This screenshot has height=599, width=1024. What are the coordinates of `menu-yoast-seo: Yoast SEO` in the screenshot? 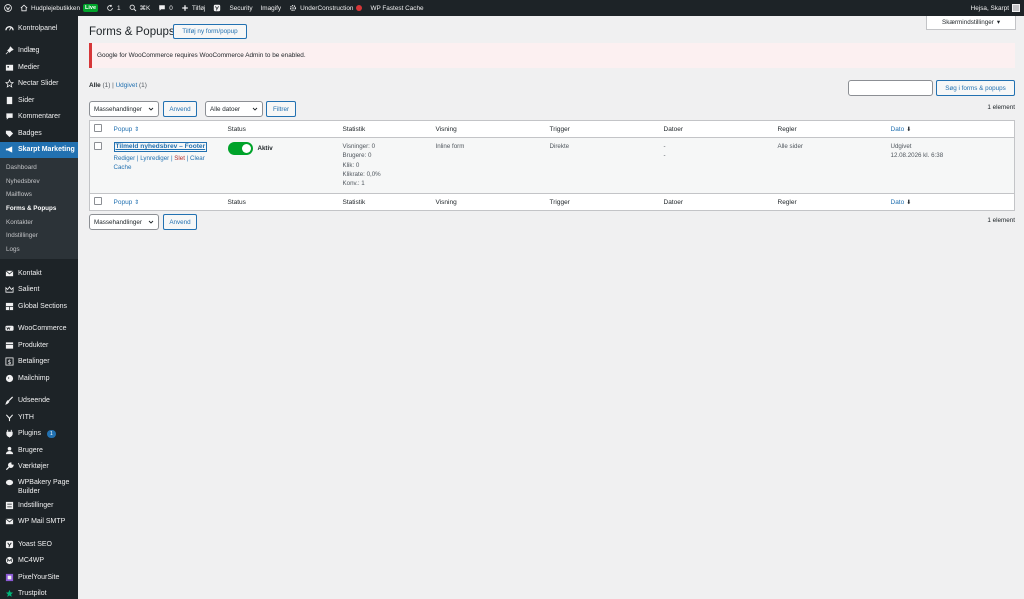 It's located at (39, 544).